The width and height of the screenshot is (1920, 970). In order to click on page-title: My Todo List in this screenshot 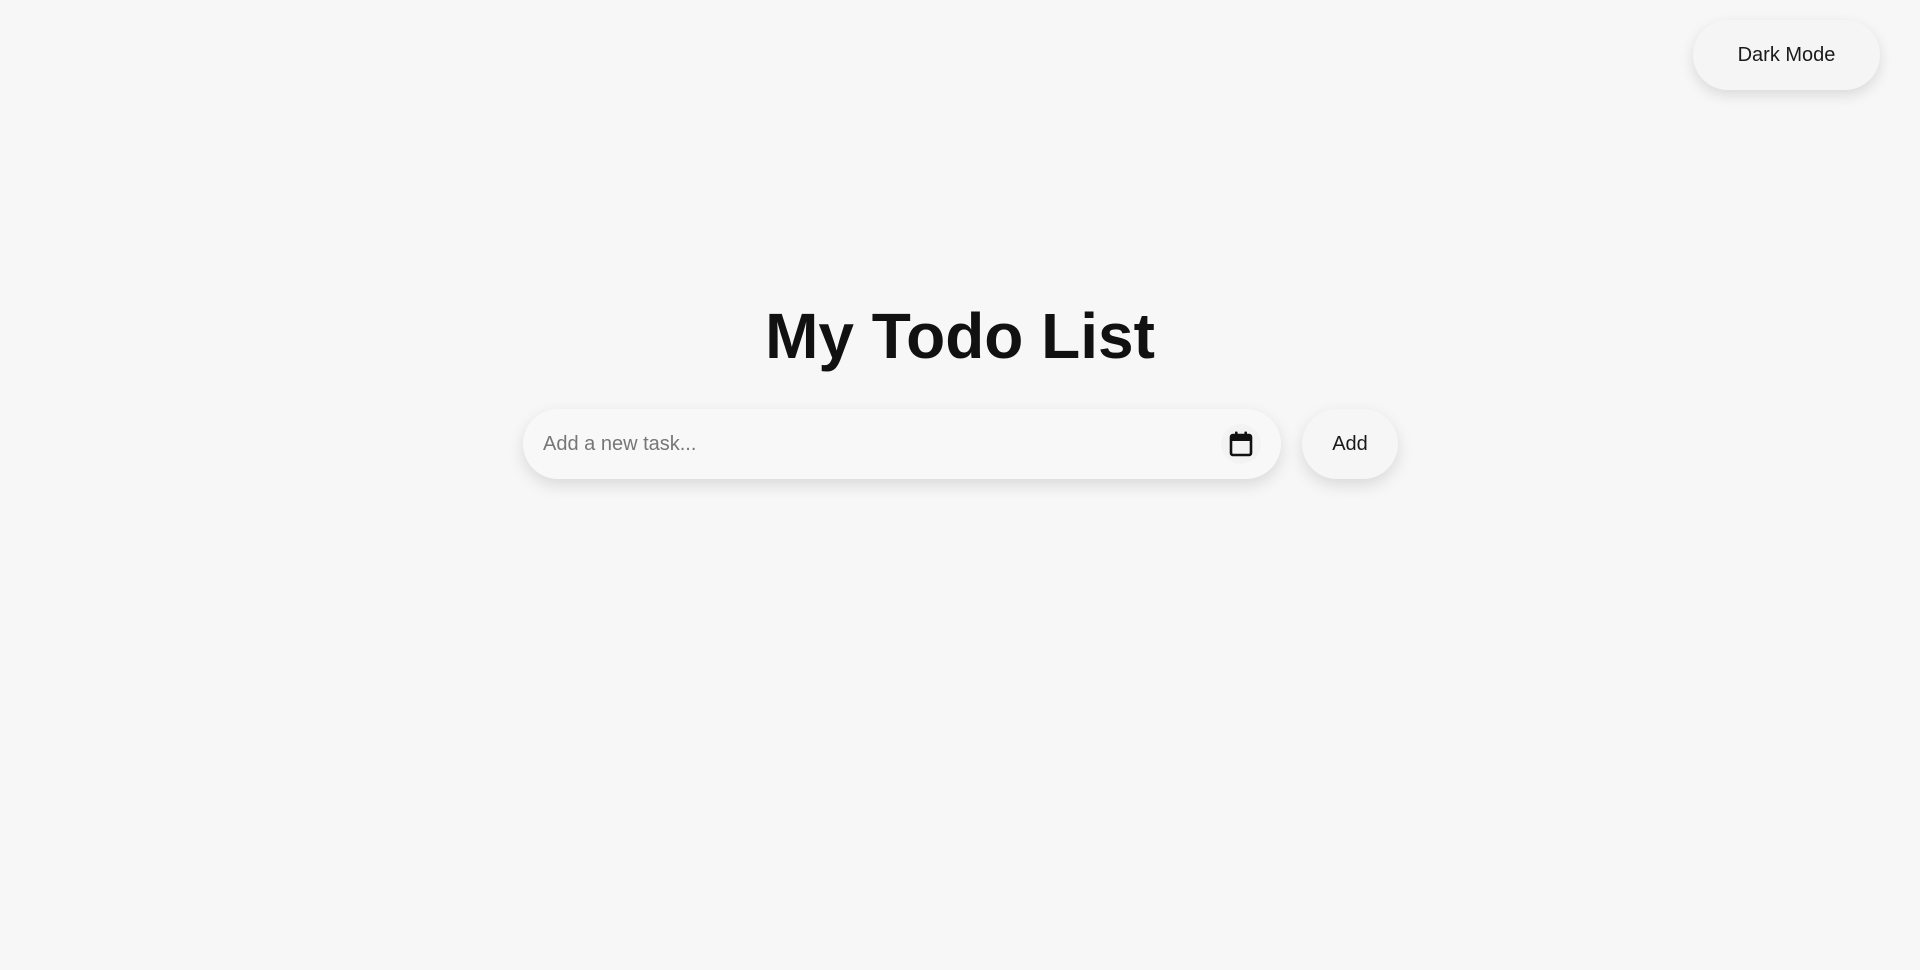, I will do `click(960, 336)`.